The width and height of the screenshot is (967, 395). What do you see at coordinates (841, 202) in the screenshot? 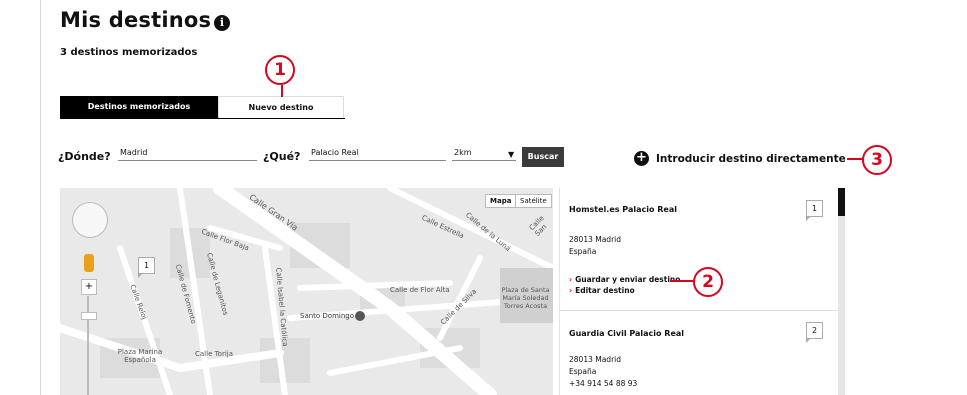
I see `scrollbar-thumb` at bounding box center [841, 202].